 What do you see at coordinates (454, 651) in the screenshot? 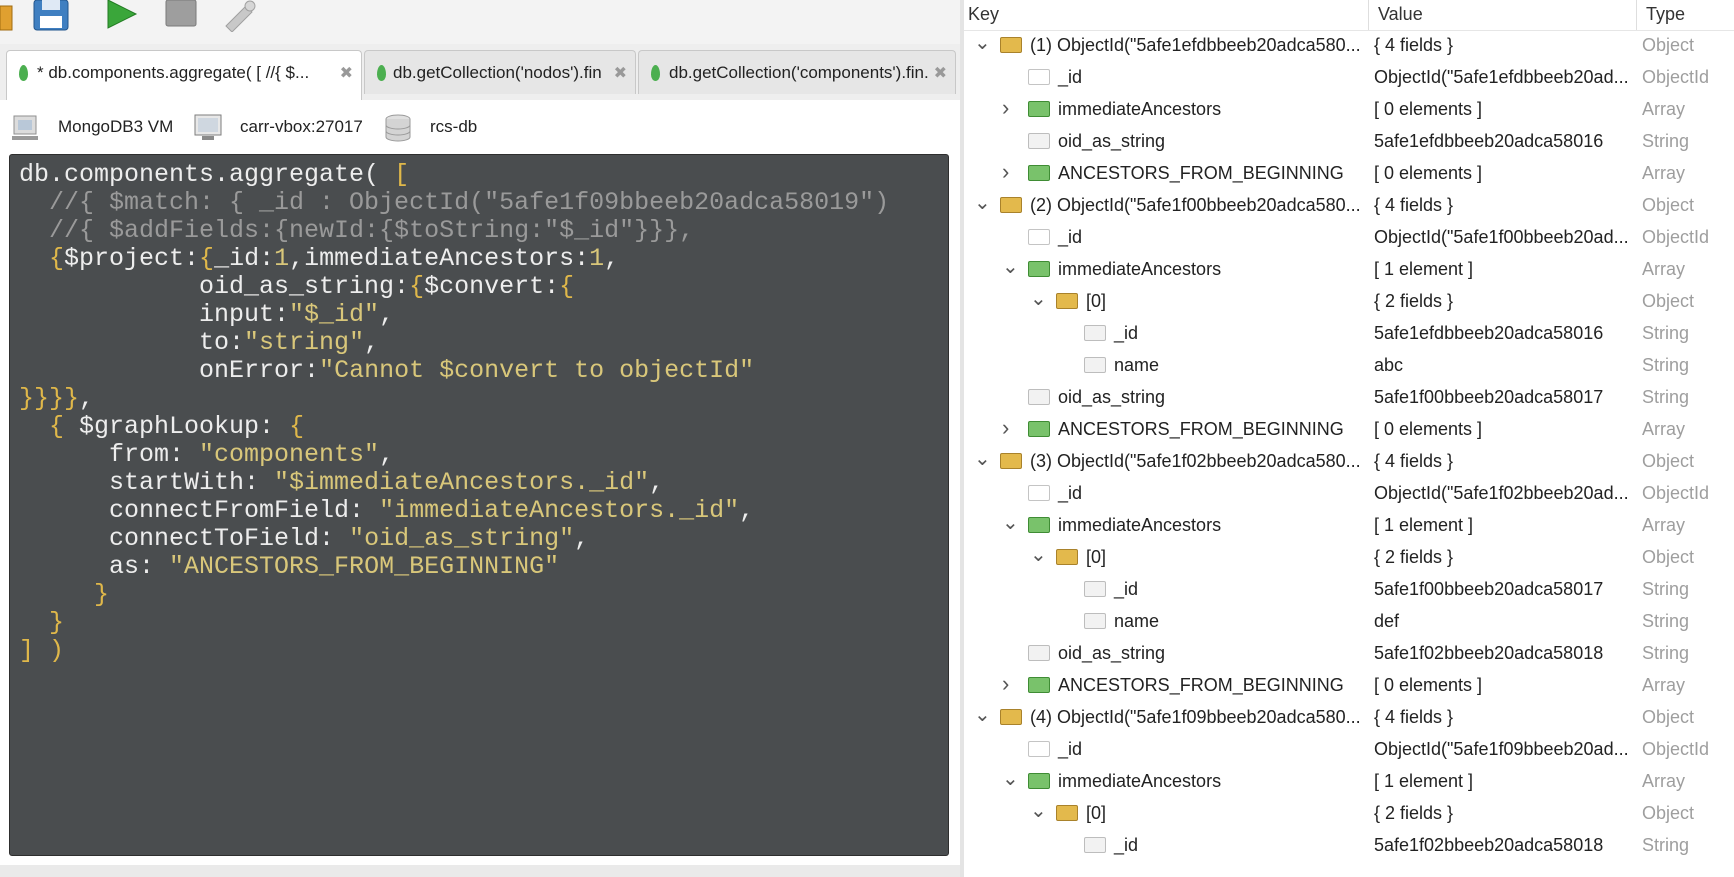
I see `code-line: ] )` at bounding box center [454, 651].